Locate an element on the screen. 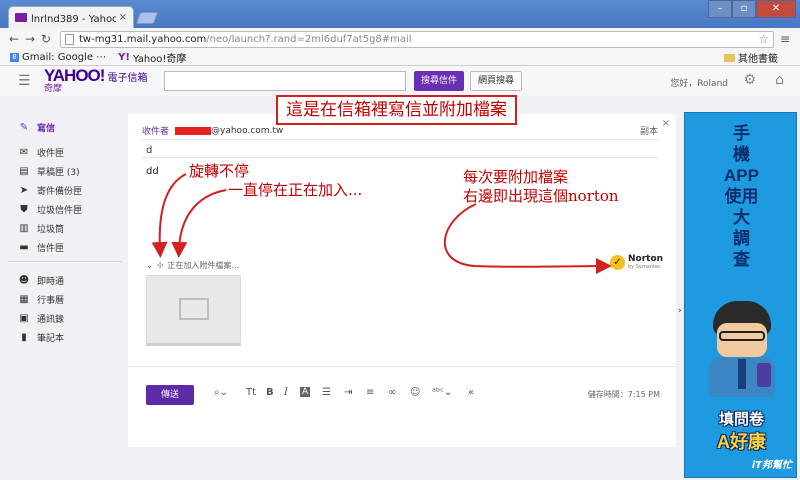 This screenshot has width=800, height=480. ad-heading-line: APP is located at coordinates (741, 175).